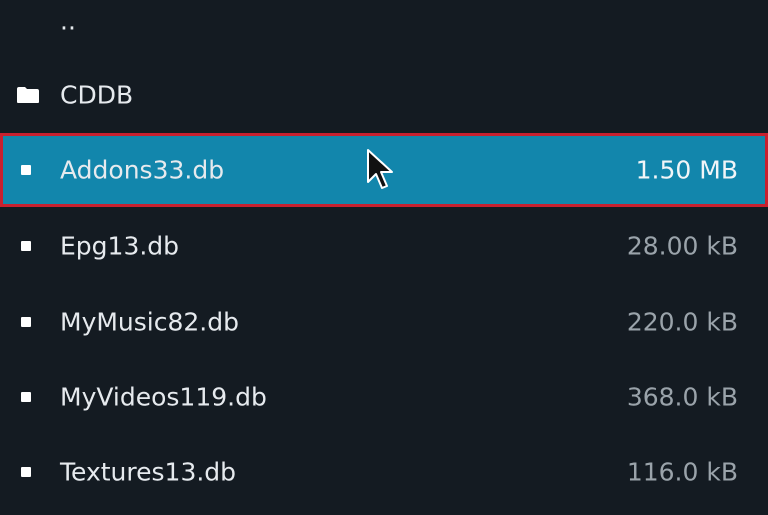 This screenshot has width=768, height=515. I want to click on list-item-file-selected: Addons33.db 1.50 MB, so click(384, 170).